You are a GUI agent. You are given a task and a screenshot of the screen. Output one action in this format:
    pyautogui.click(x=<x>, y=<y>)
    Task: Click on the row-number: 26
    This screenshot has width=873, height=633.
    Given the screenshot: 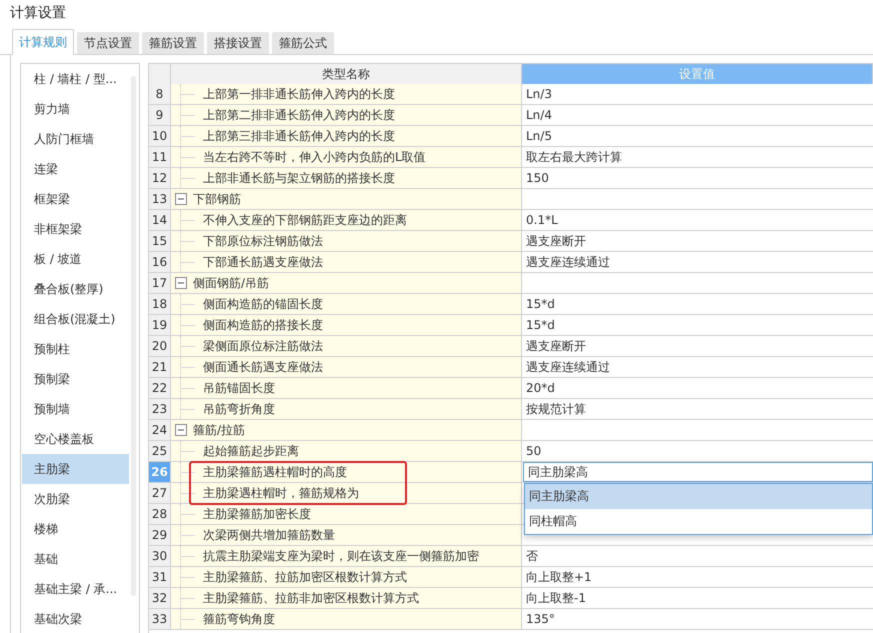 What is the action you would take?
    pyautogui.click(x=160, y=472)
    